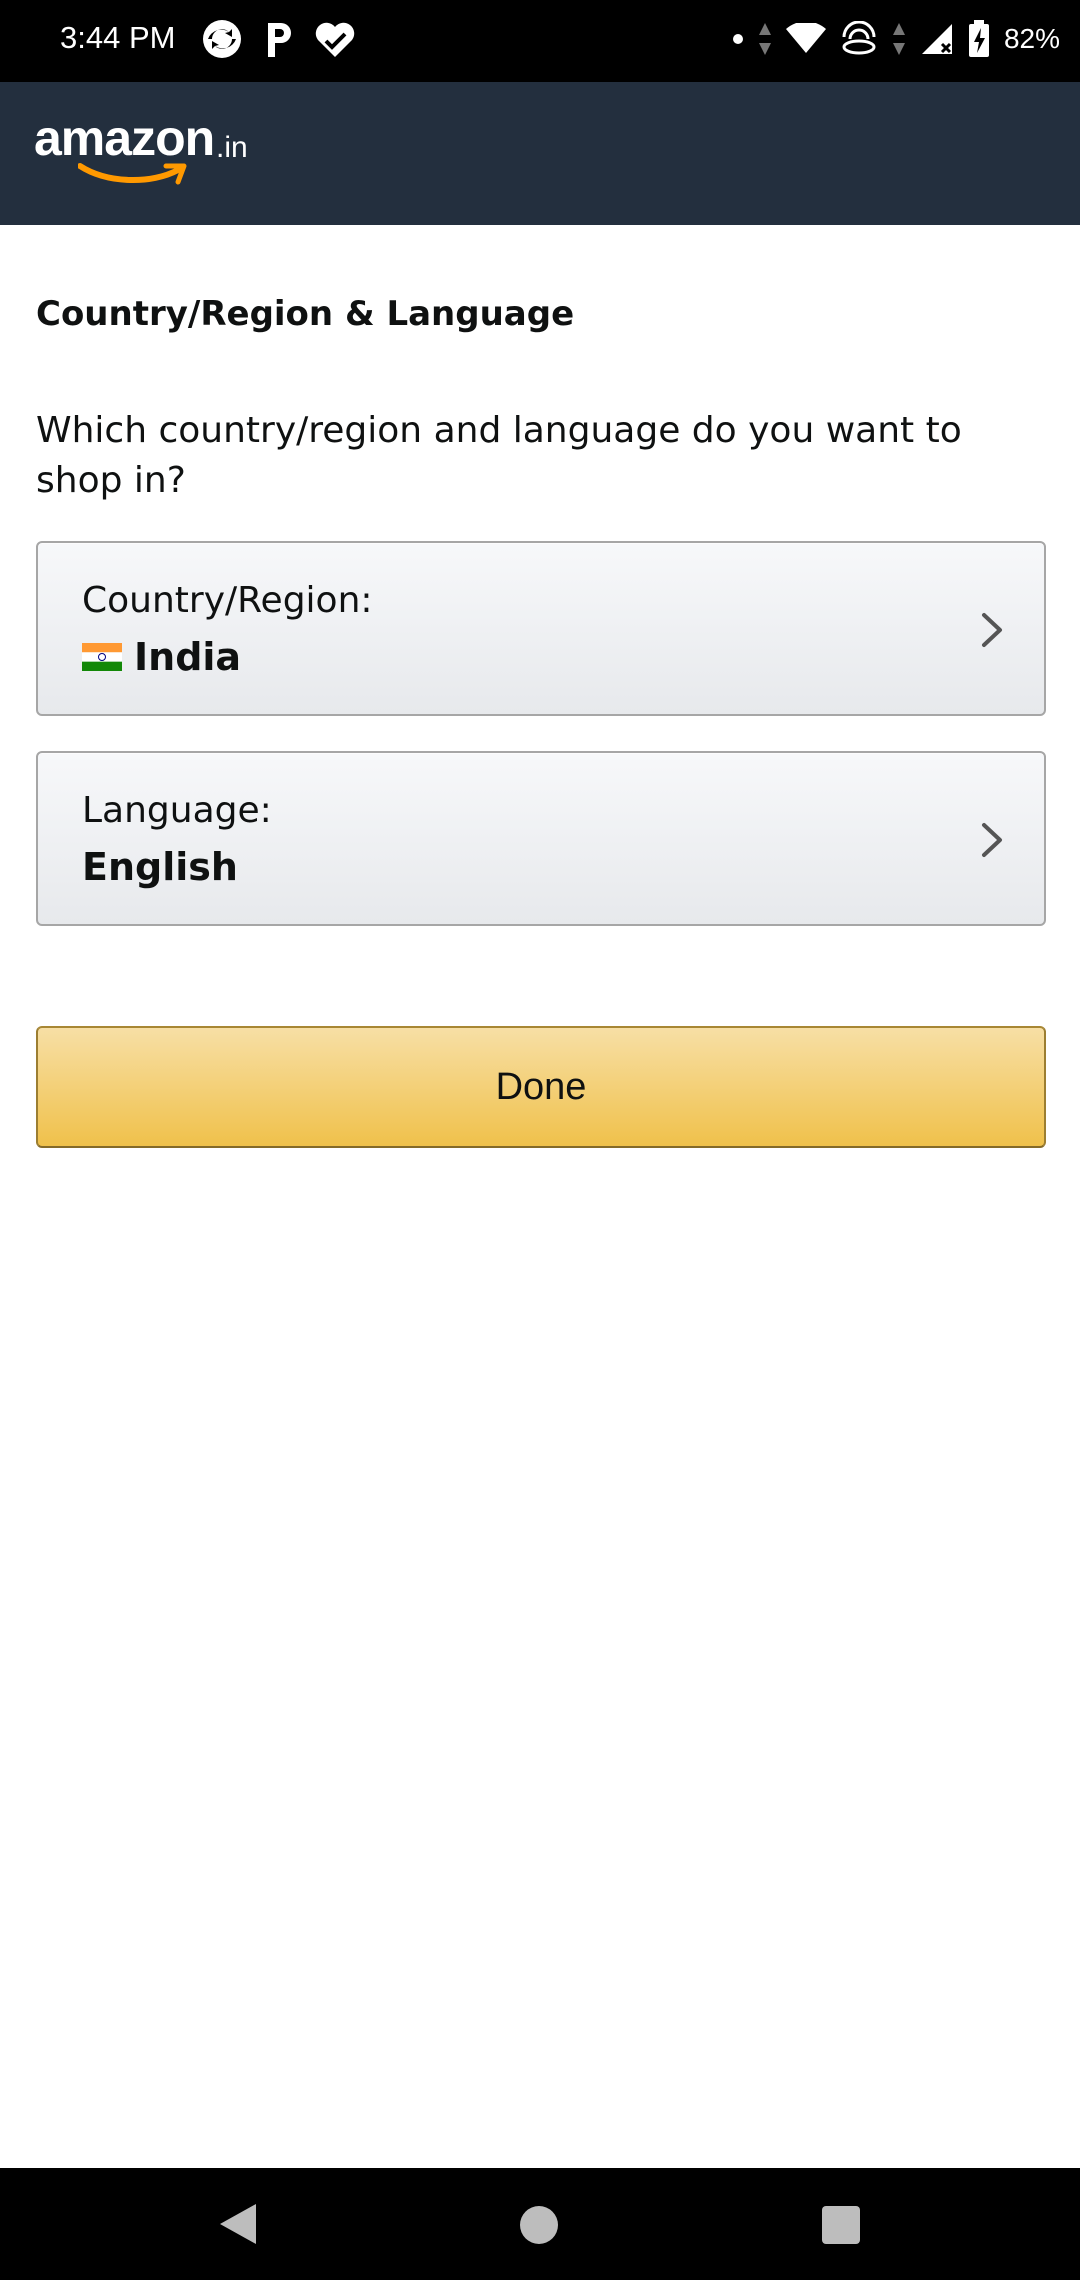 The image size is (1080, 2280). Describe the element at coordinates (859, 38) in the screenshot. I see `hotspot-icon` at that location.